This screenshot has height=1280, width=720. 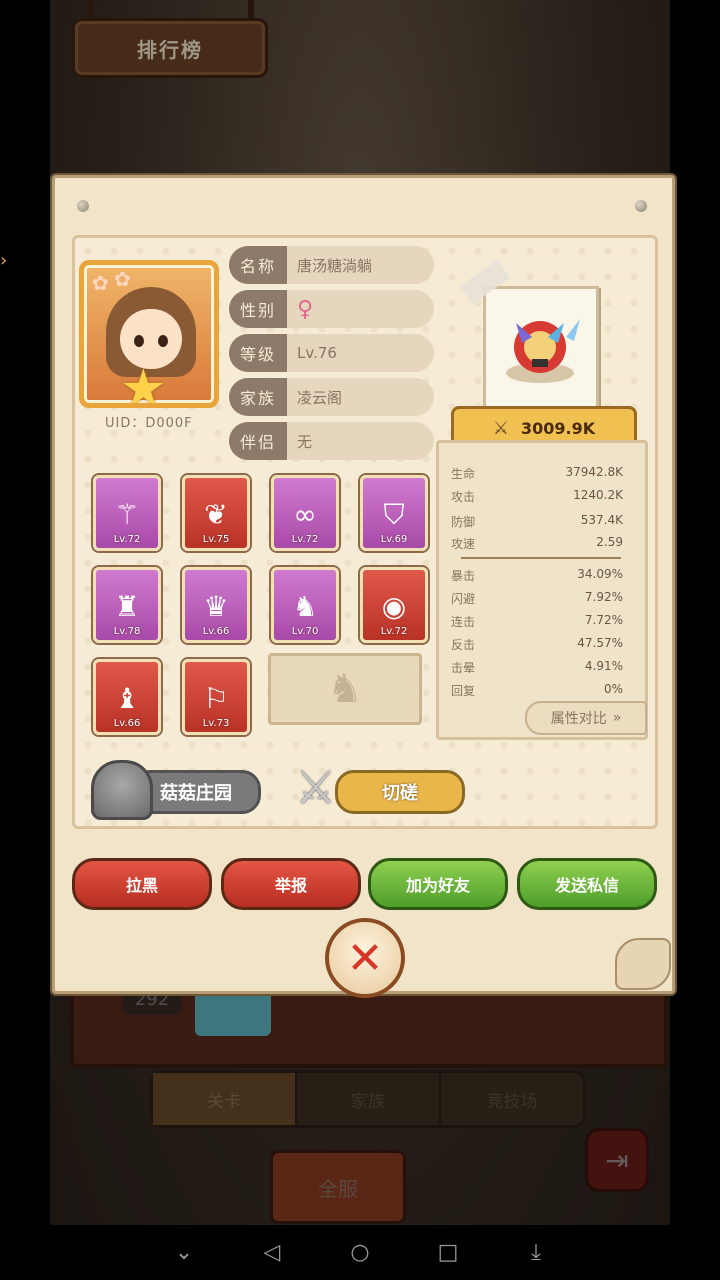 What do you see at coordinates (143, 383) in the screenshot?
I see `star-icon: ★` at bounding box center [143, 383].